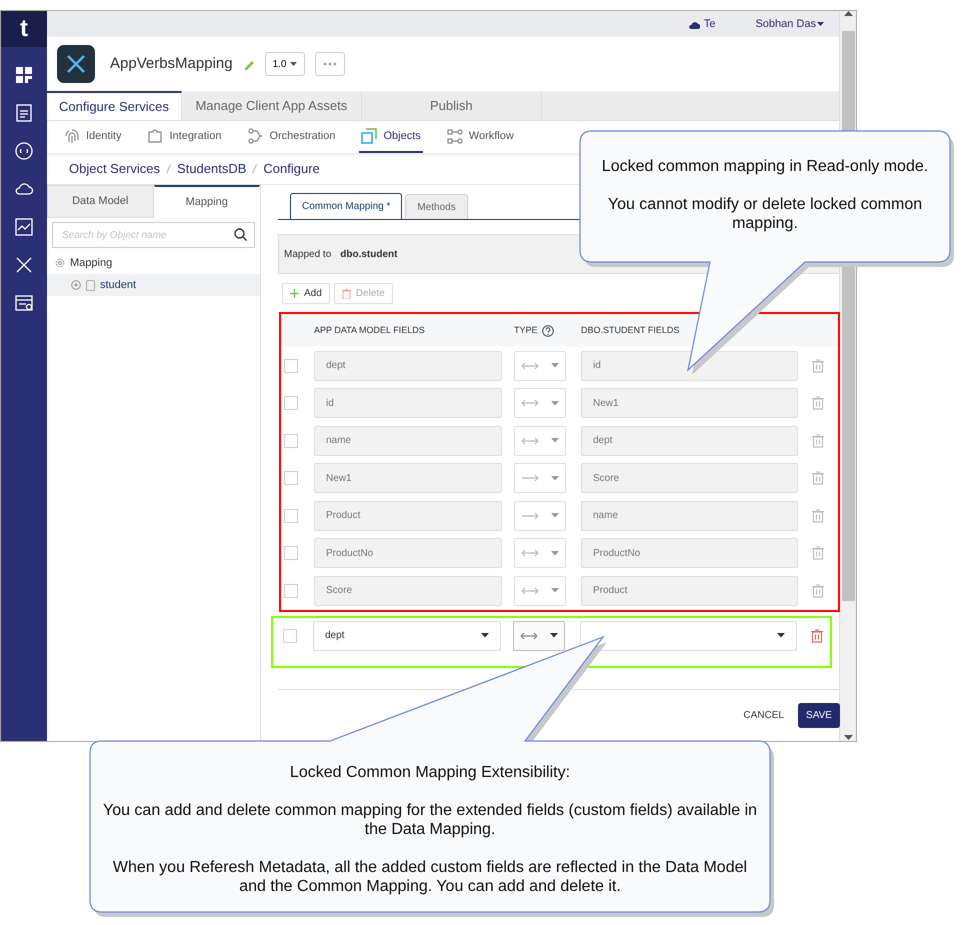 This screenshot has height=925, width=964. What do you see at coordinates (24, 113) in the screenshot?
I see `api-icon` at bounding box center [24, 113].